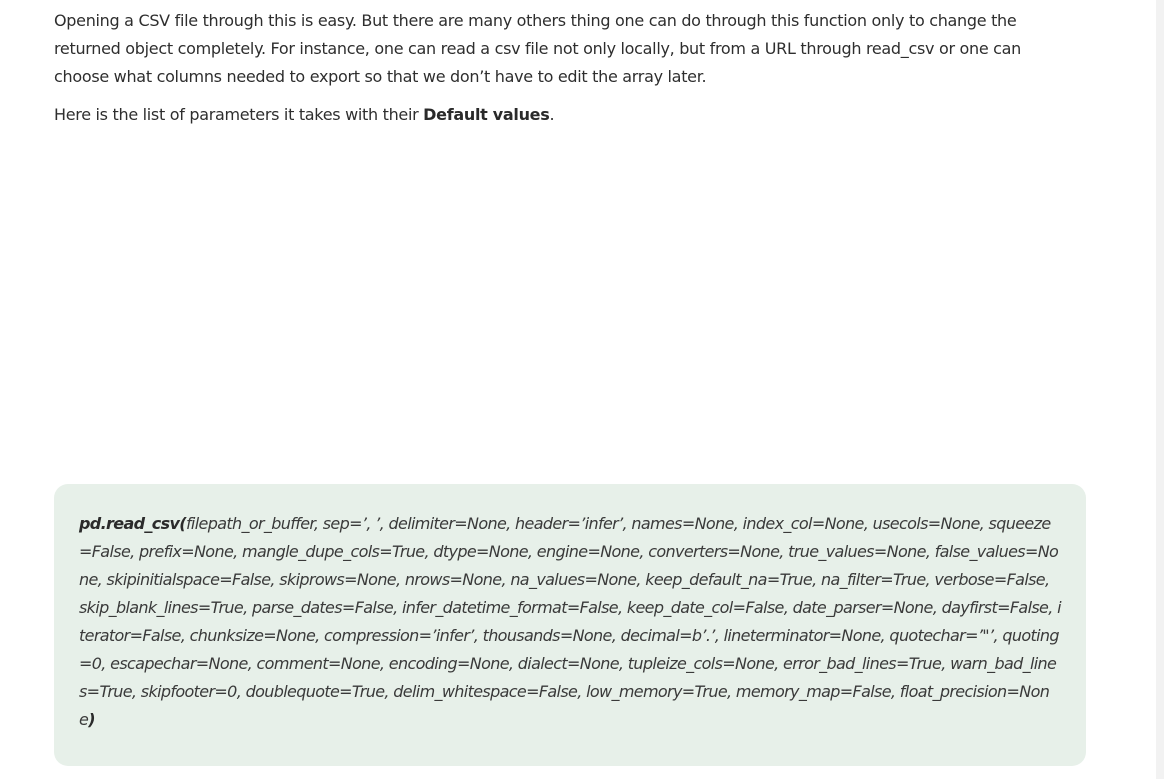 This screenshot has height=779, width=1164. I want to click on default-values-emphasis: Default values, so click(486, 114).